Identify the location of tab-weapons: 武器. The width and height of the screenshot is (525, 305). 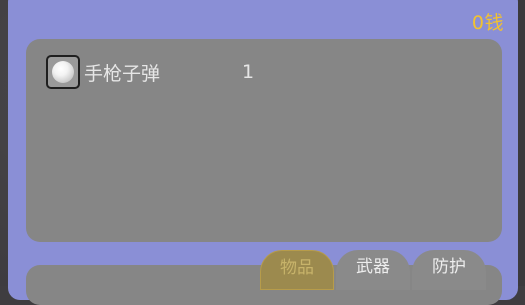
(373, 270).